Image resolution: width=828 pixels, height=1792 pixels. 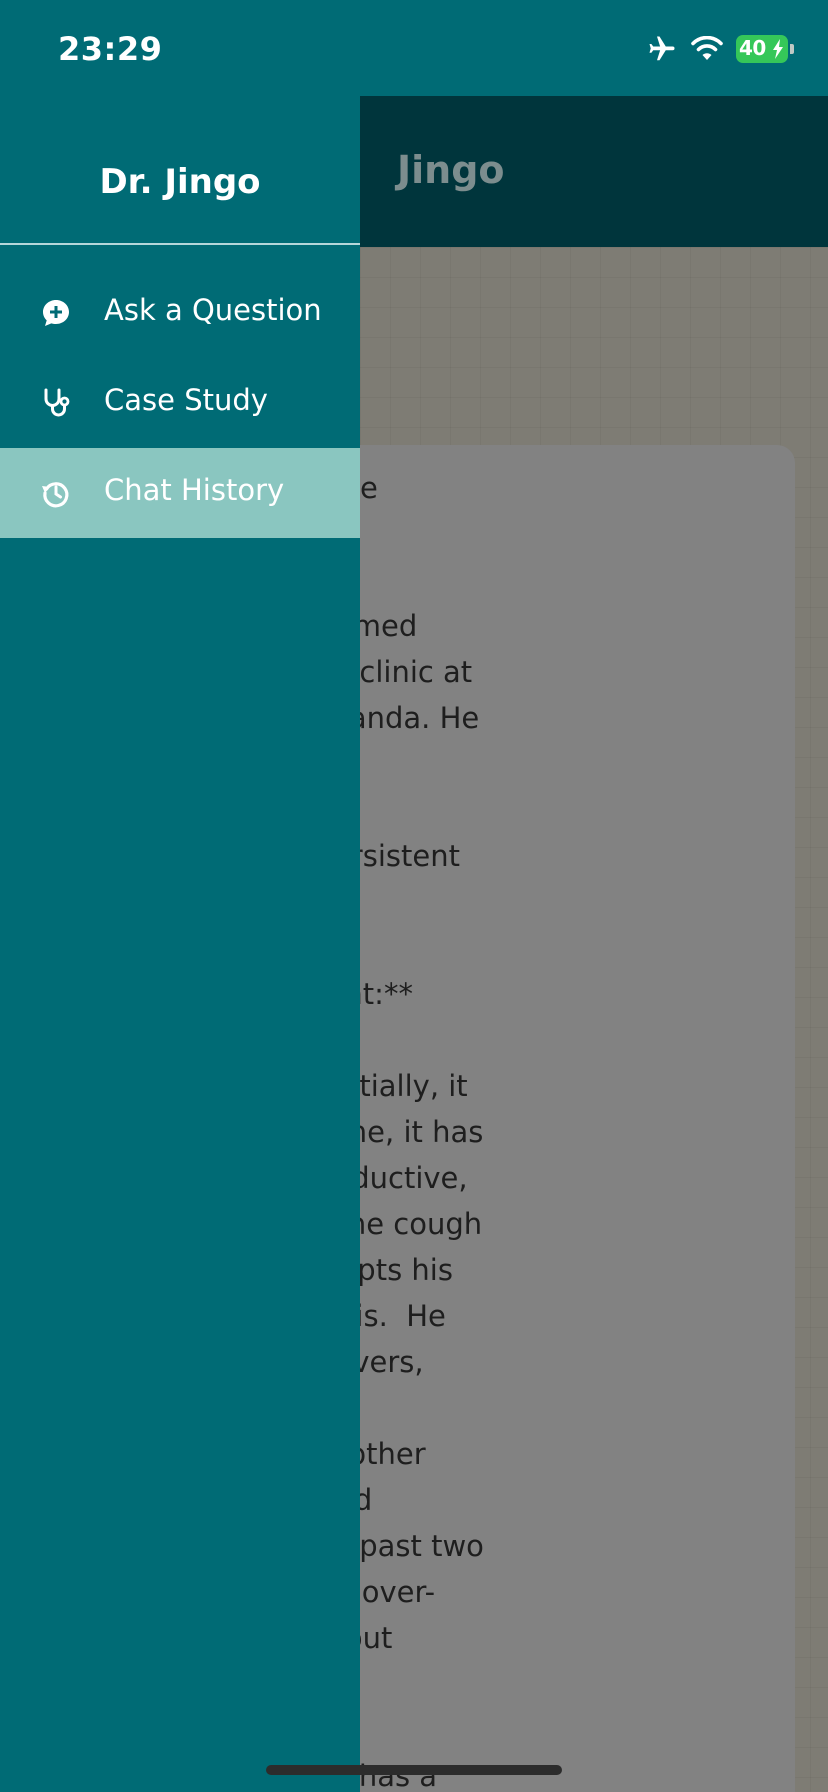 I want to click on nav-item-chat-history: Chat History, so click(x=180, y=493).